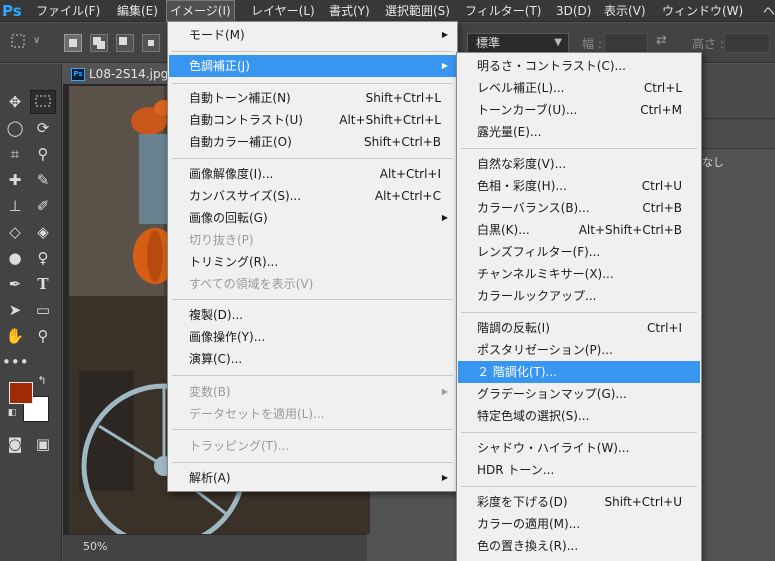 The height and width of the screenshot is (561, 775). I want to click on menu-item-crop: 切り抜き(P), so click(221, 240).